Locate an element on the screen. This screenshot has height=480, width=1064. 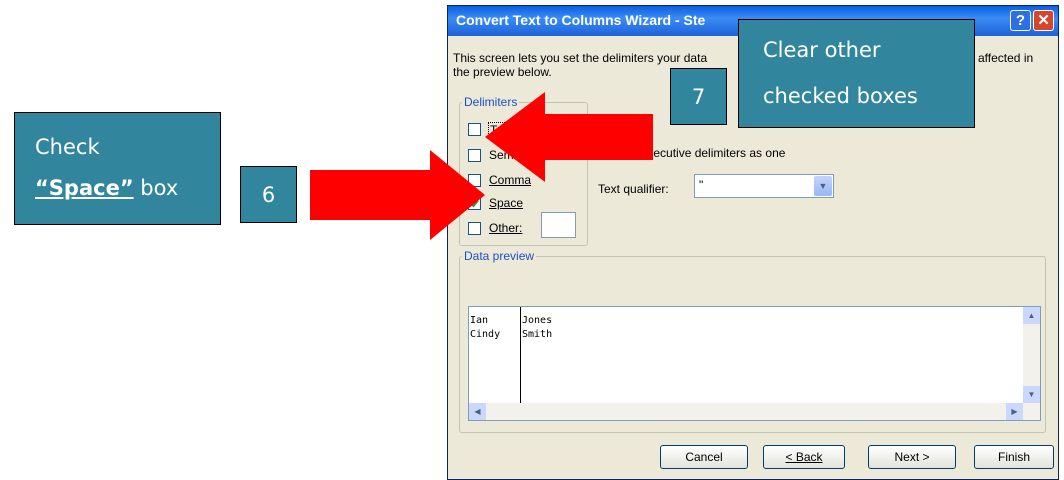
preview-cell: Ian is located at coordinates (479, 320).